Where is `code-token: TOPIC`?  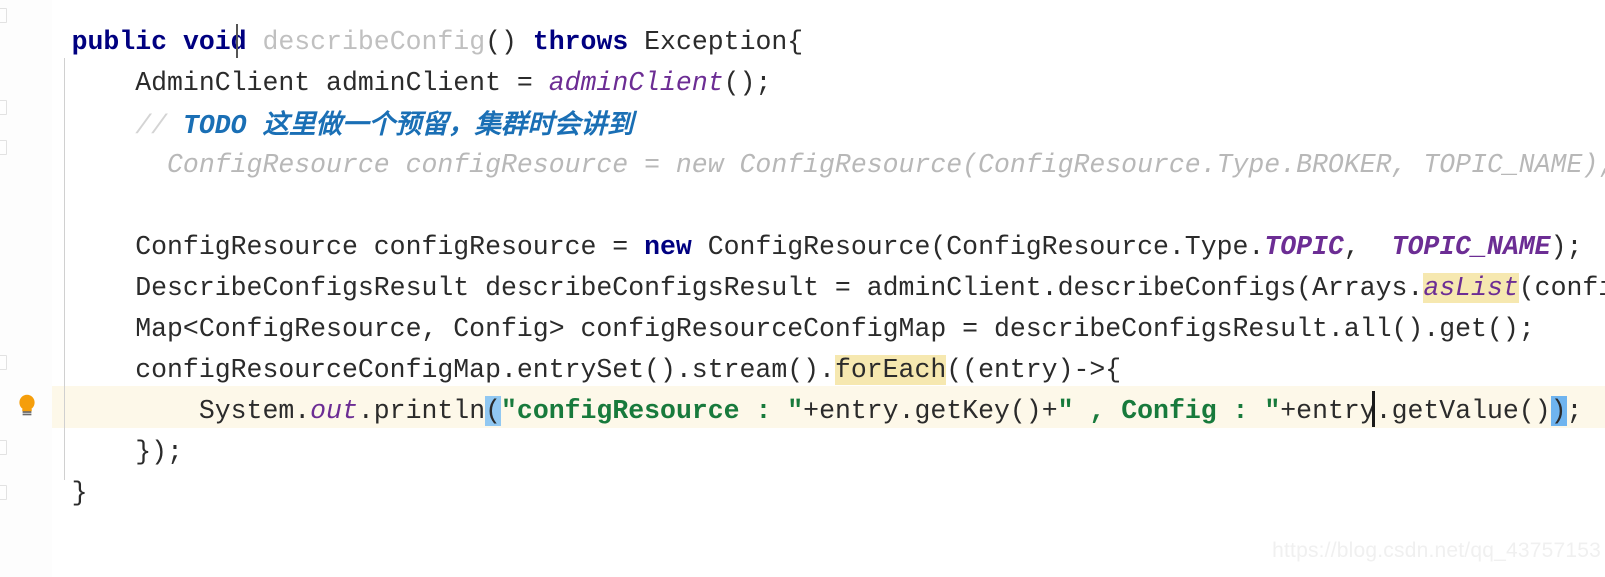 code-token: TOPIC is located at coordinates (1304, 247).